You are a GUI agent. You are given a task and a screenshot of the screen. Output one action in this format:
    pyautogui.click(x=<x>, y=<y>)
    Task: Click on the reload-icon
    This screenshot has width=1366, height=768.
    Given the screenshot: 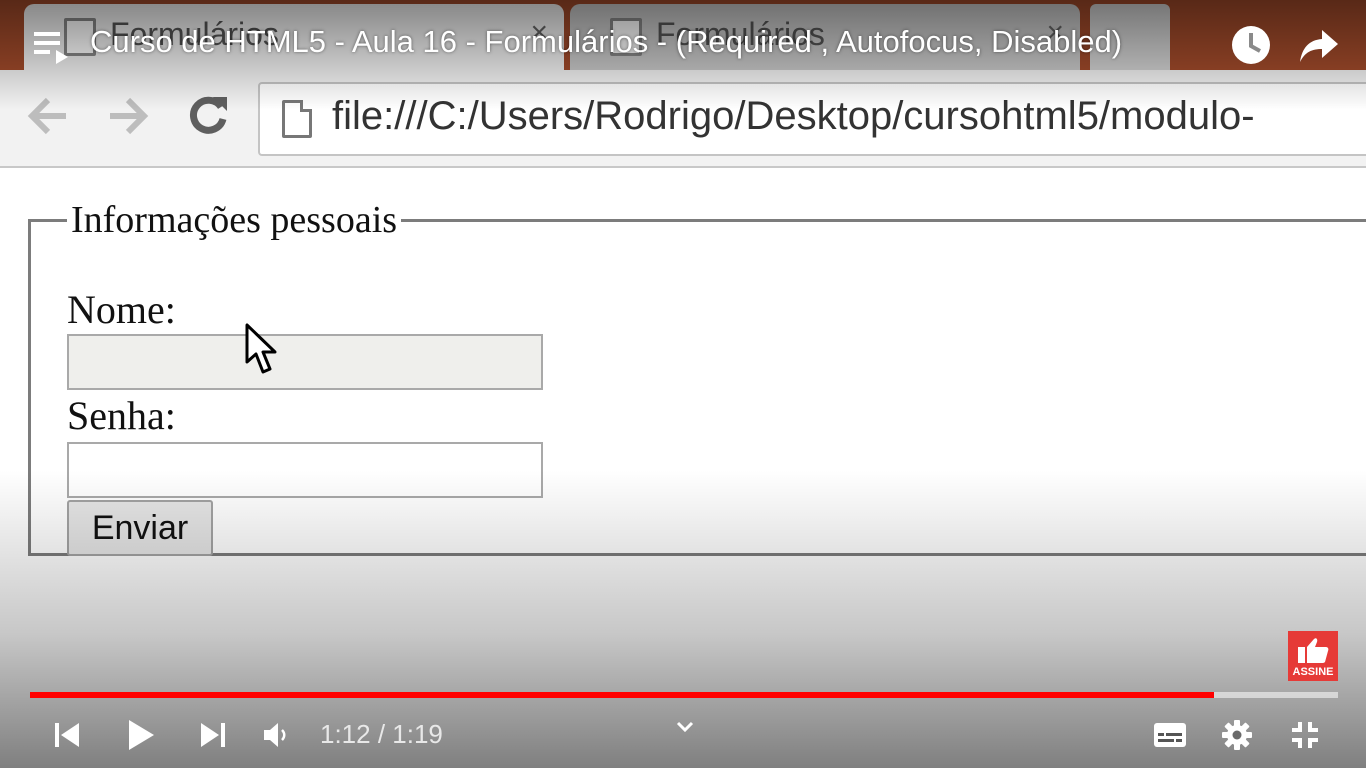 What is the action you would take?
    pyautogui.click(x=208, y=115)
    